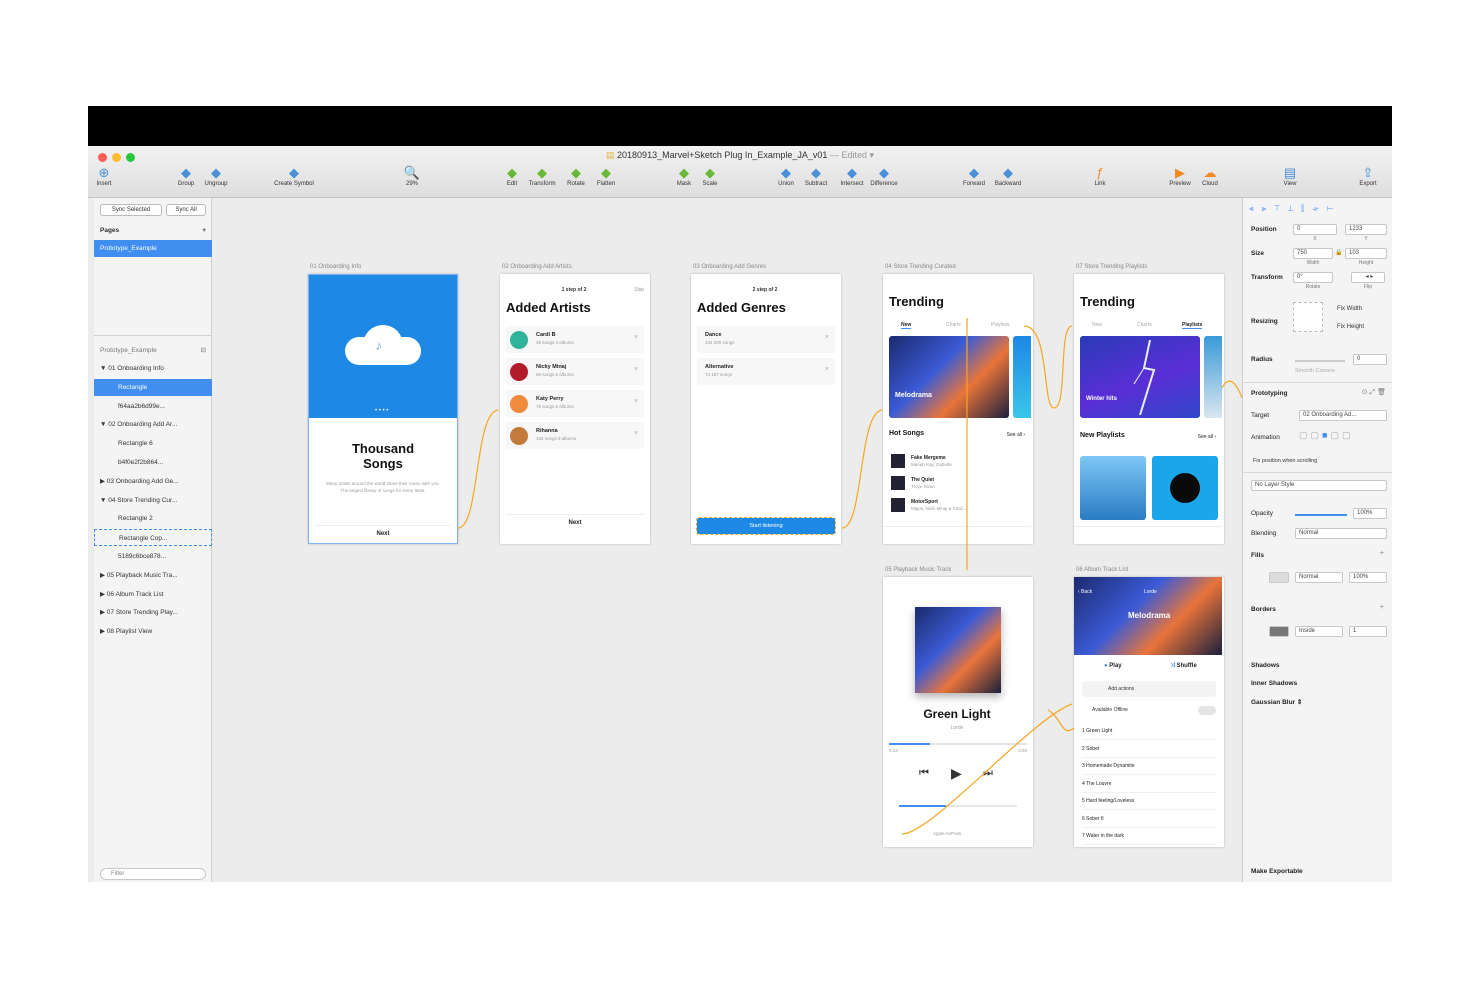  I want to click on layer-item: ▶ 06 Album Track List, so click(153, 594).